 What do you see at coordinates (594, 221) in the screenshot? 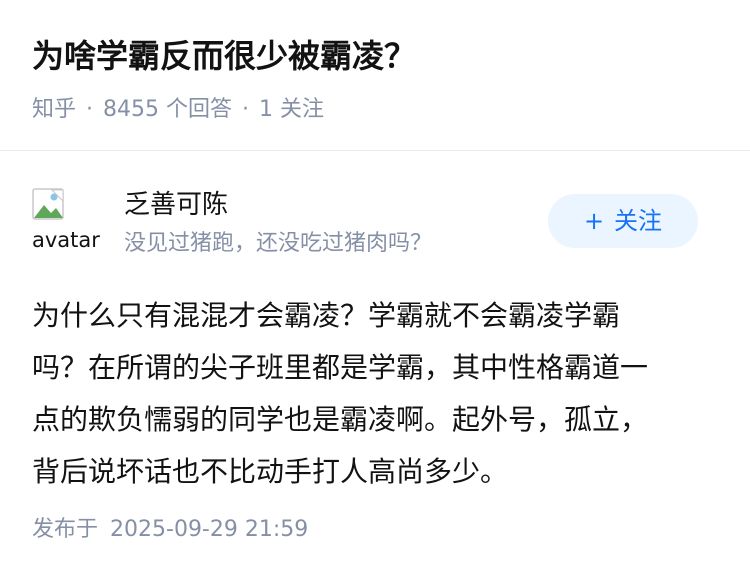
I see `plus-icon: +` at bounding box center [594, 221].